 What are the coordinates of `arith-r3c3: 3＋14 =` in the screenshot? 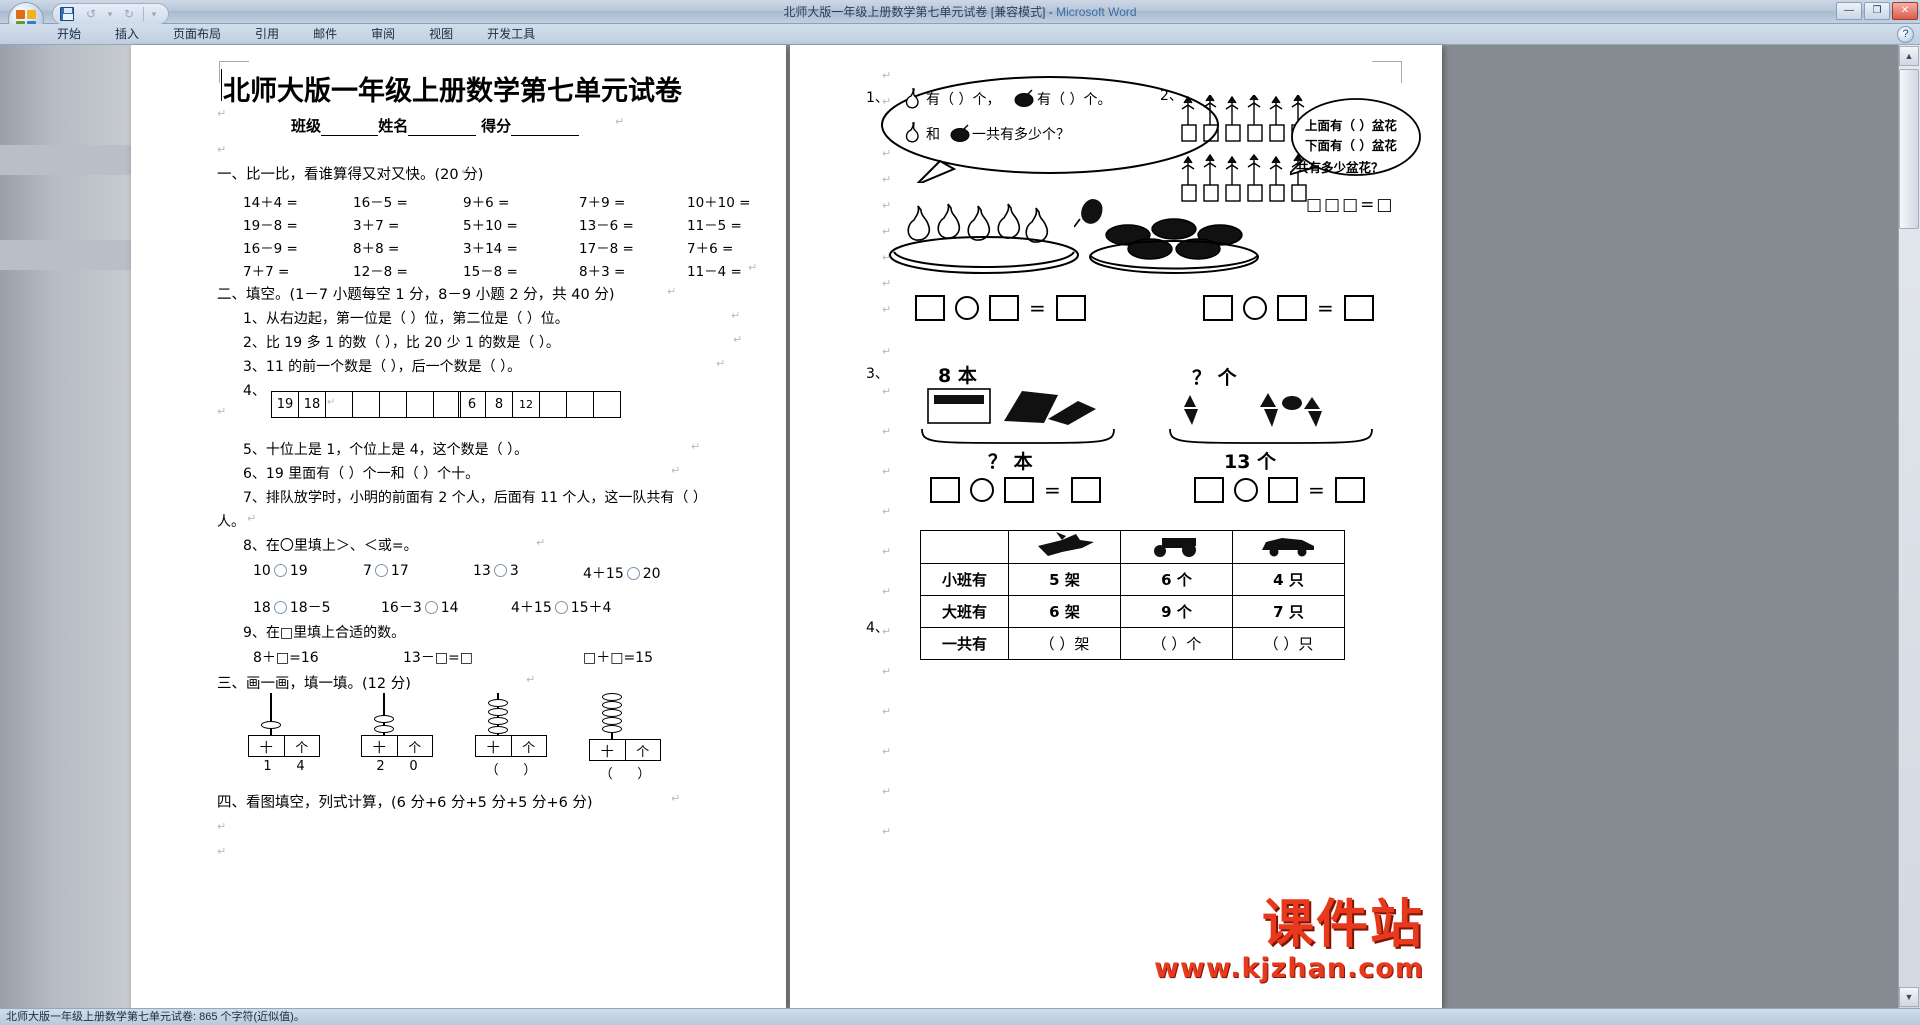 It's located at (490, 249).